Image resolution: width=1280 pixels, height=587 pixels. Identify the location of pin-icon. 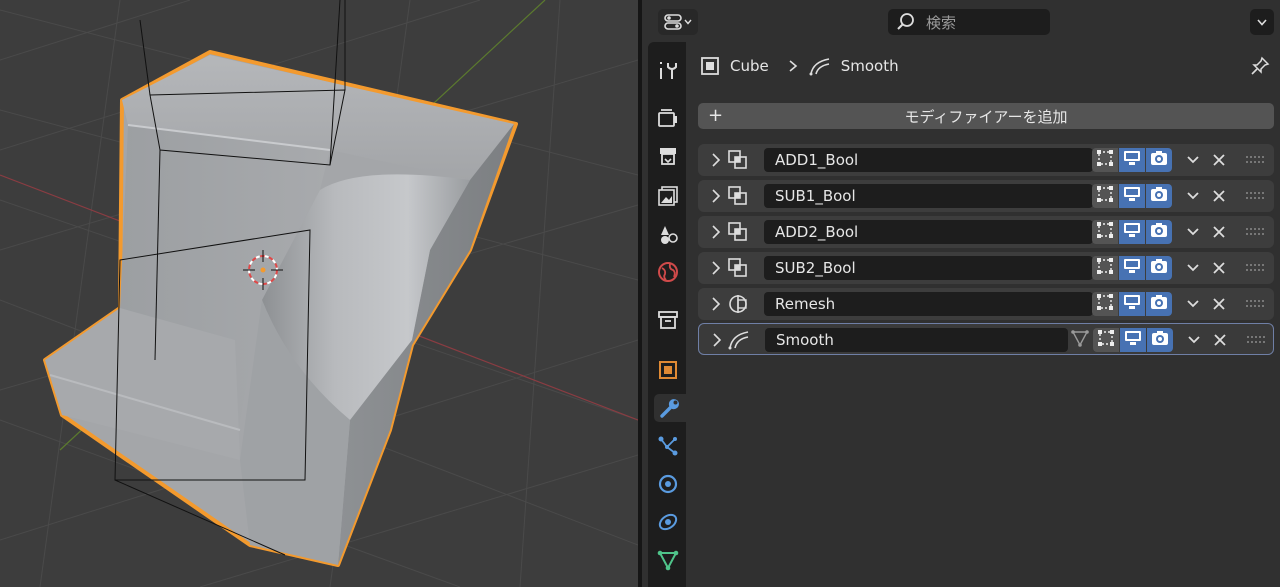
(1260, 66).